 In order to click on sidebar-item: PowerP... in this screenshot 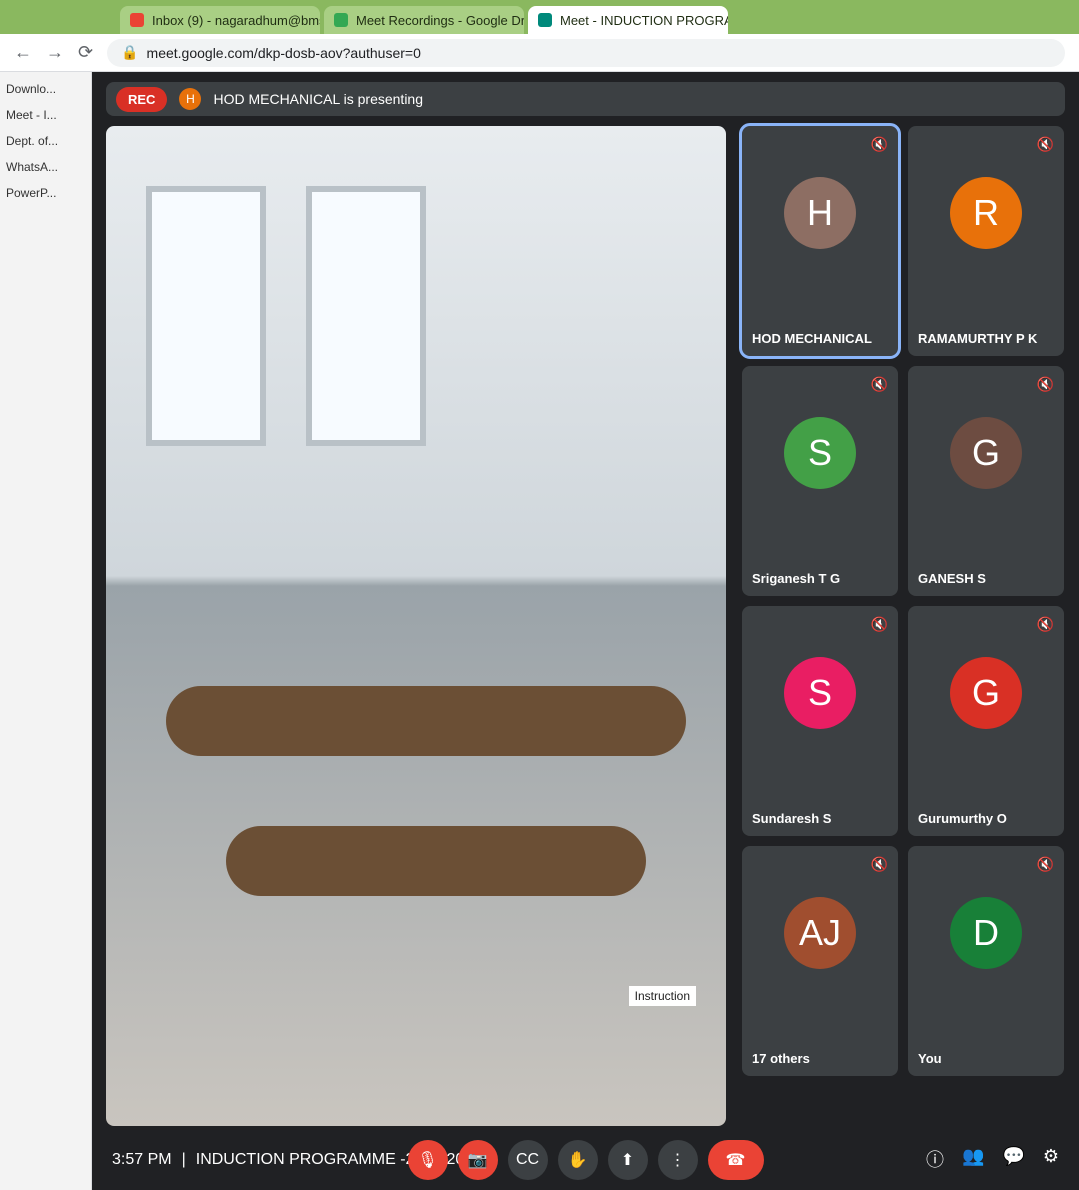, I will do `click(45, 193)`.